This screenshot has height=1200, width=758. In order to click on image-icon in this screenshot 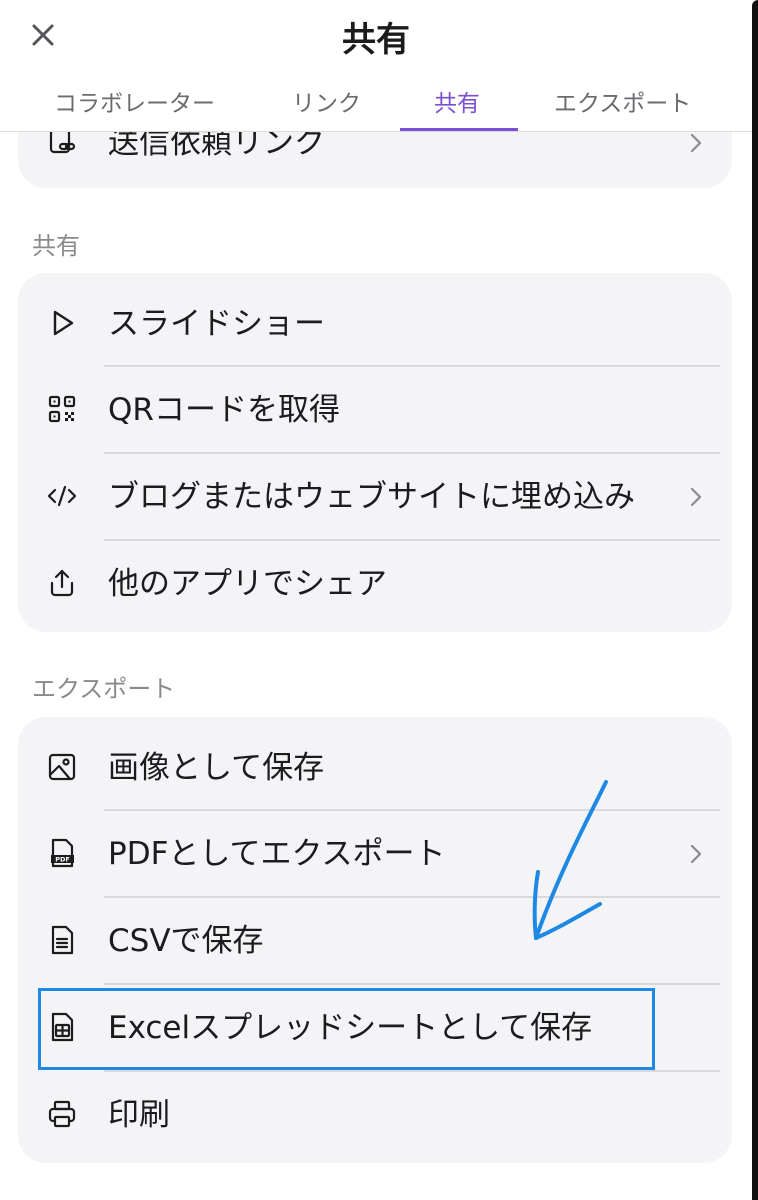, I will do `click(62, 767)`.